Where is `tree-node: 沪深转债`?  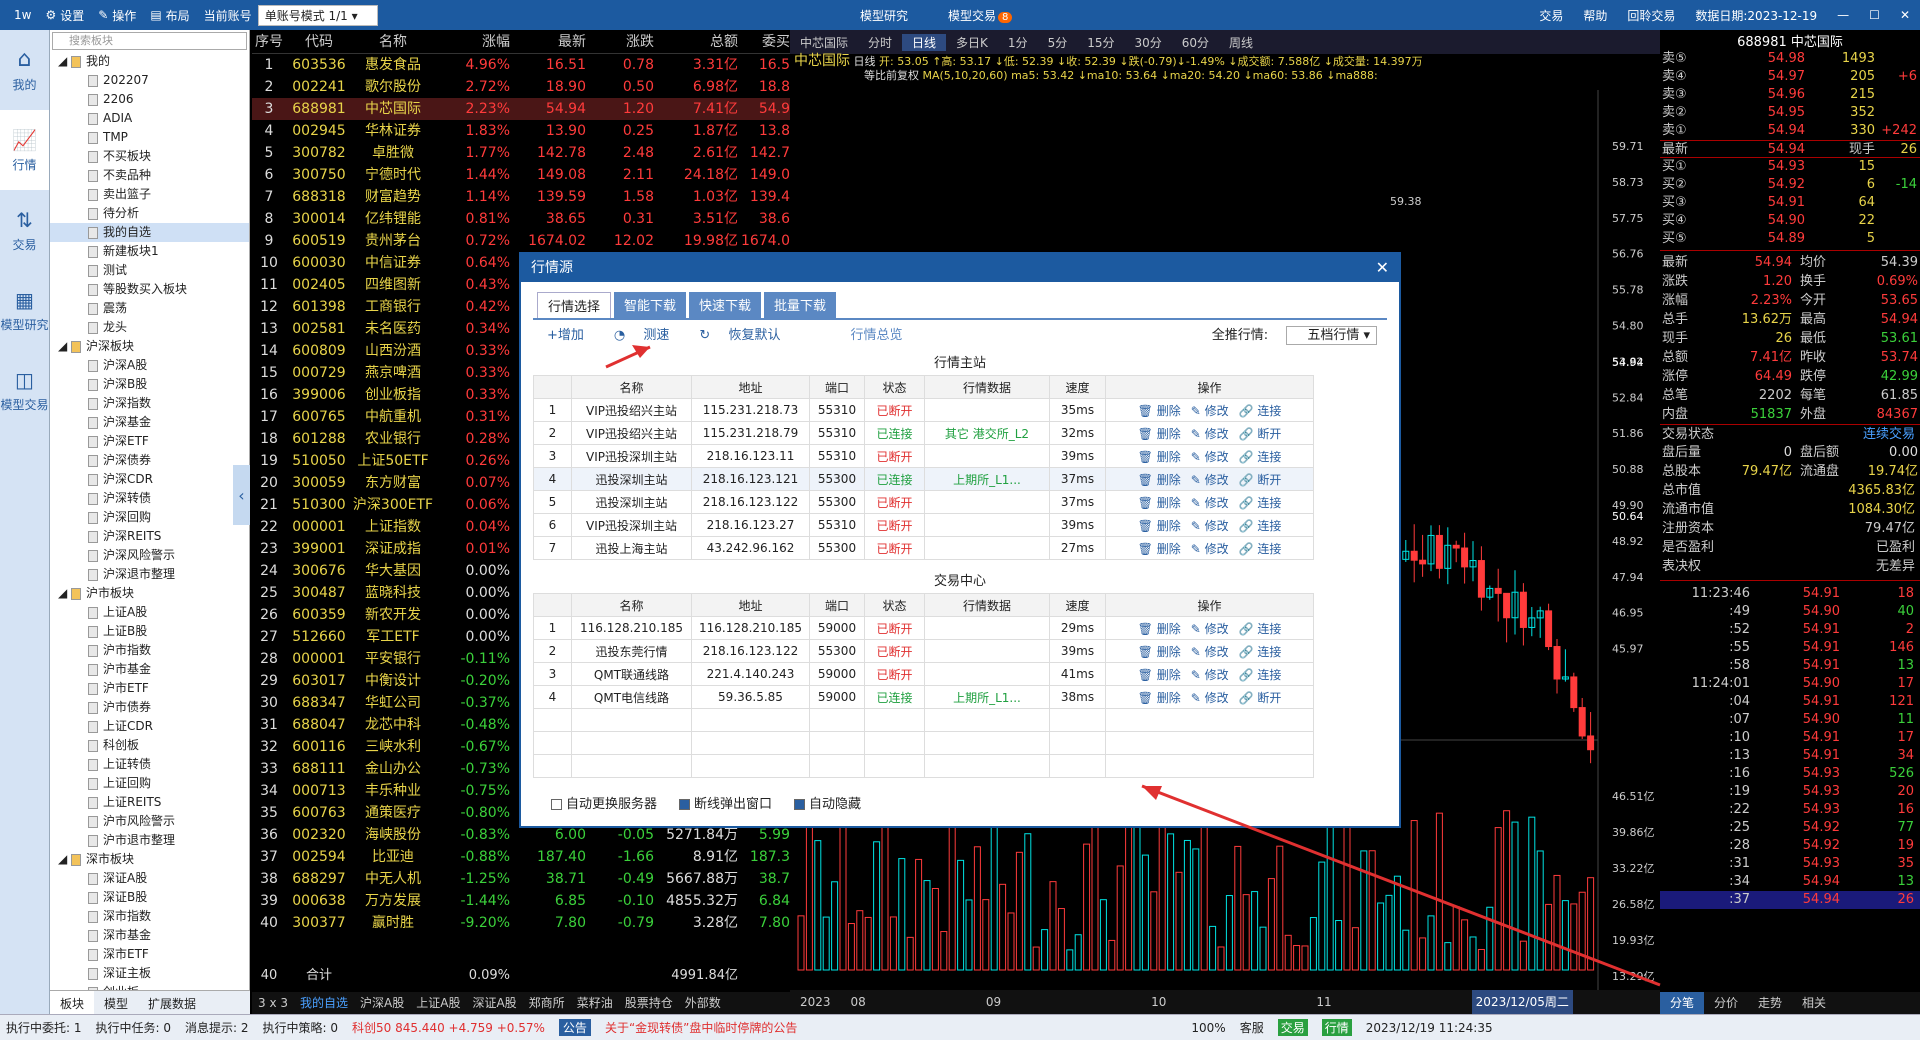
tree-node: 沪深转债 is located at coordinates (149, 498).